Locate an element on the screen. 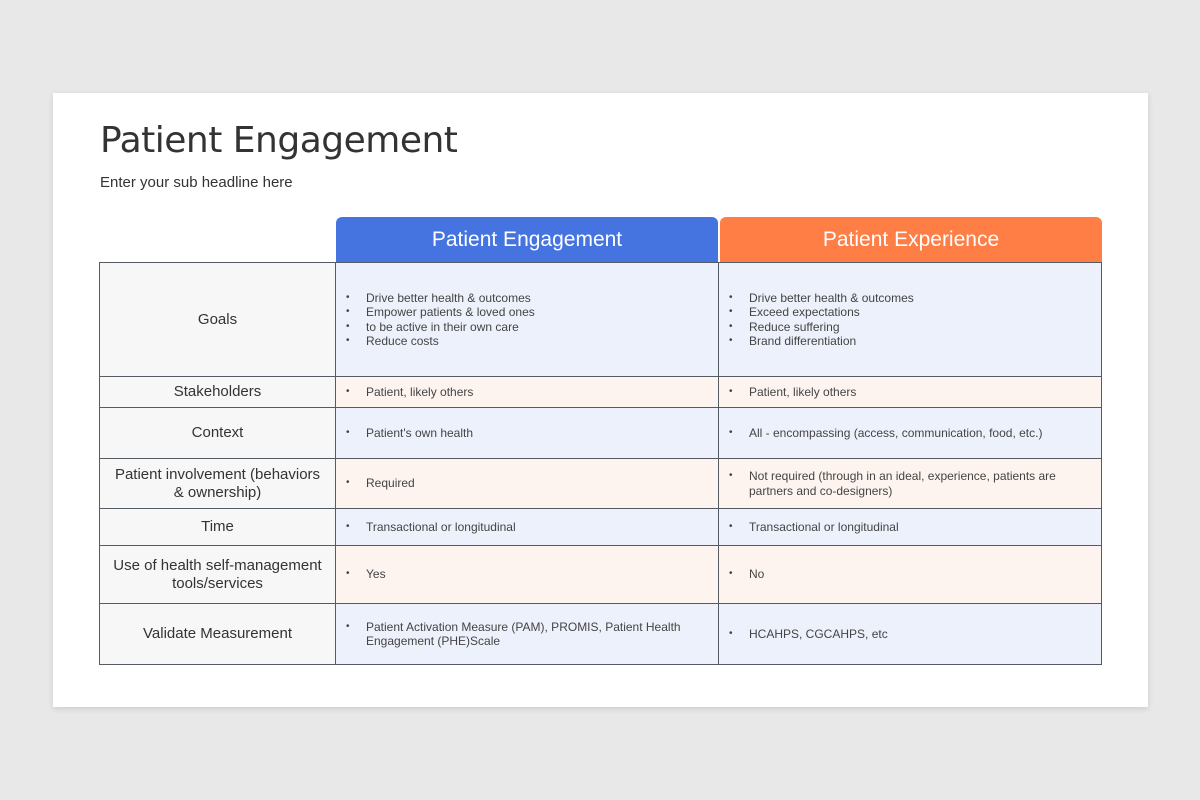 Image resolution: width=1200 pixels, height=800 pixels. experience-cell: Patient, likely others is located at coordinates (910, 392).